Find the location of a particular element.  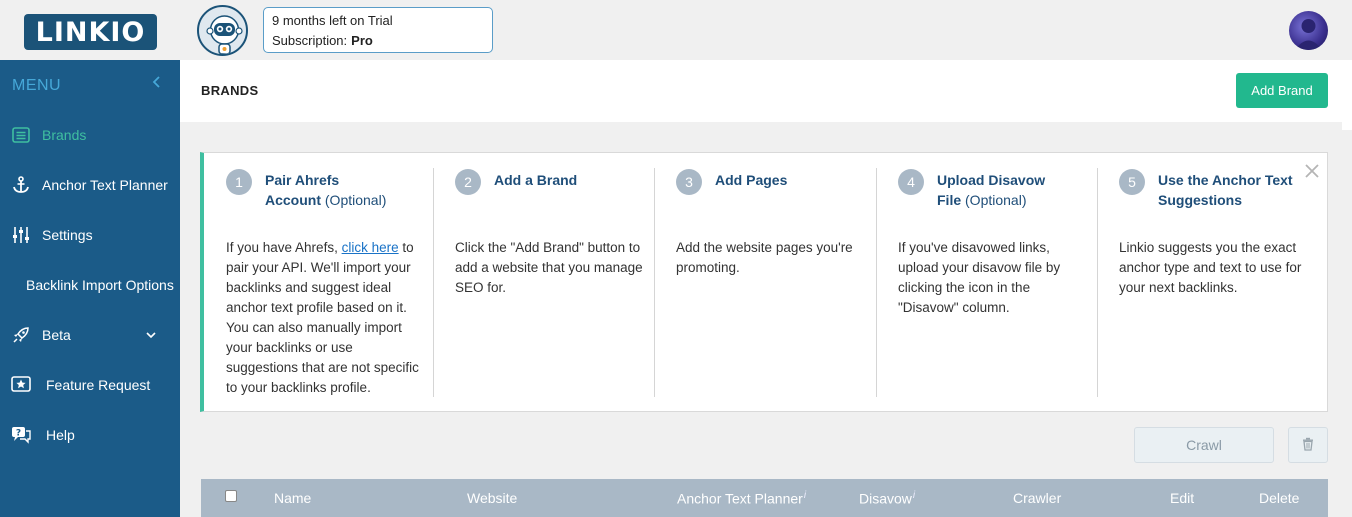

trial-remaining-text: 9 months left on Trial is located at coordinates (332, 20).